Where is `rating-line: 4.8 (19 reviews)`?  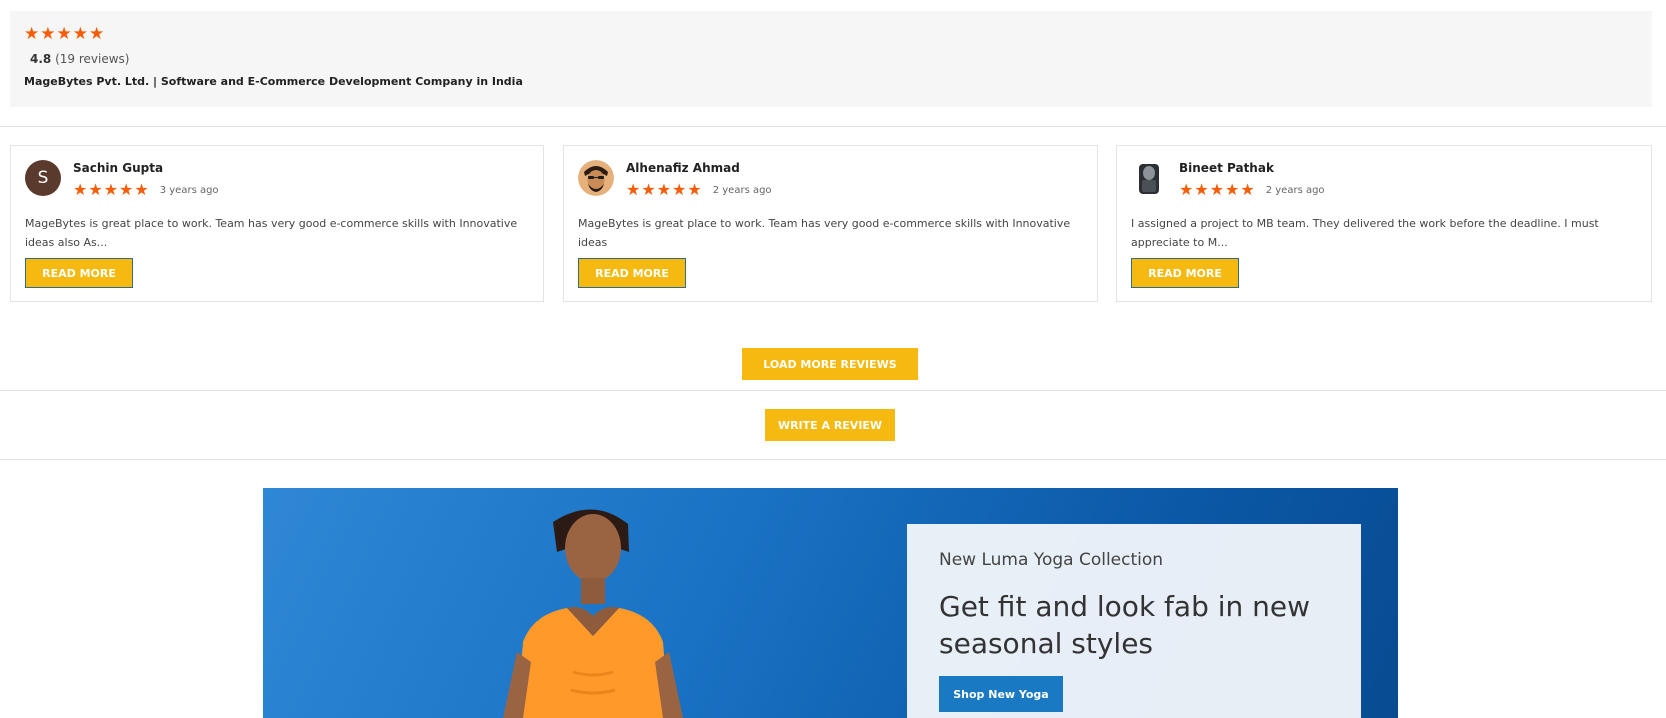 rating-line: 4.8 (19 reviews) is located at coordinates (834, 59).